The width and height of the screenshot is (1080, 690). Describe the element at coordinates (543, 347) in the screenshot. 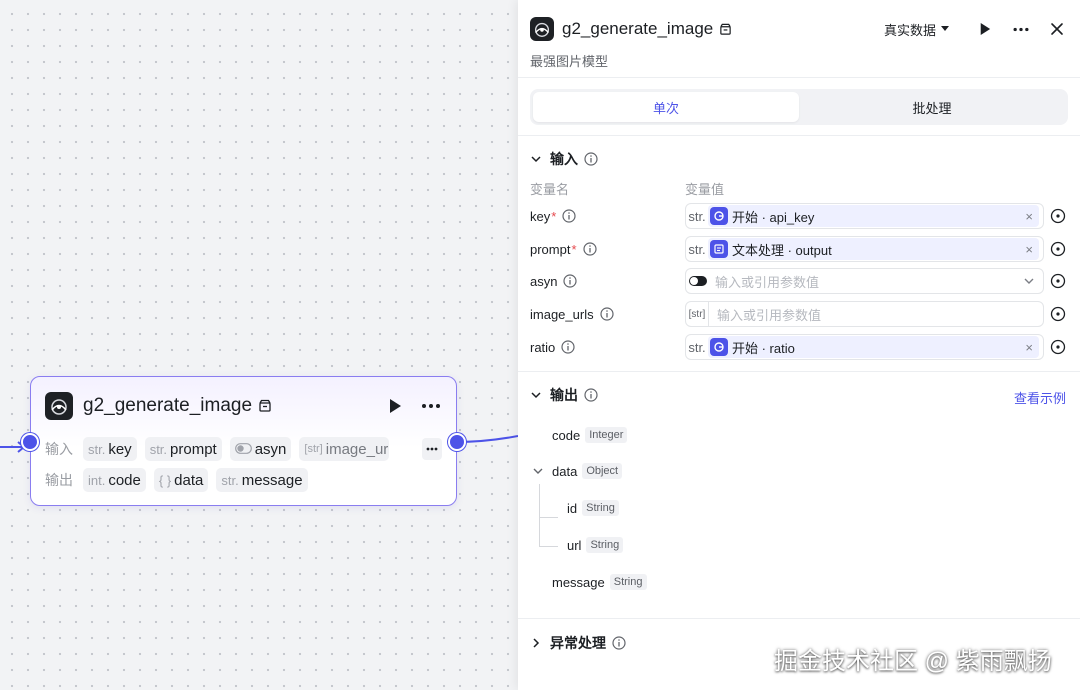

I see `param-name: ratio` at that location.